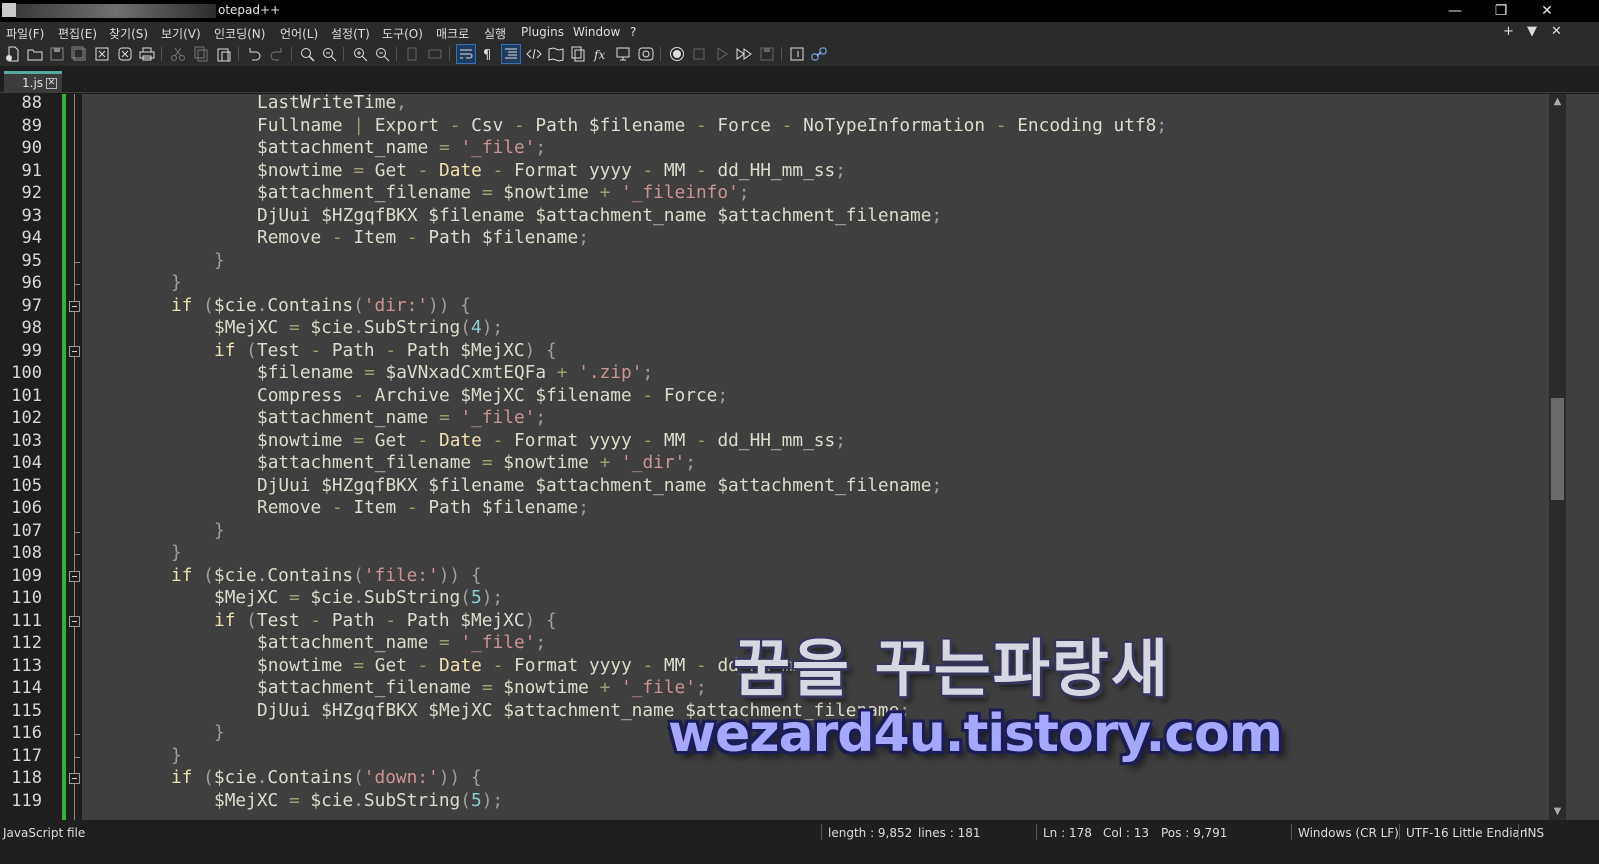 The image size is (1599, 864). Describe the element at coordinates (1508, 31) in the screenshot. I see `new-tab-icon: +` at that location.